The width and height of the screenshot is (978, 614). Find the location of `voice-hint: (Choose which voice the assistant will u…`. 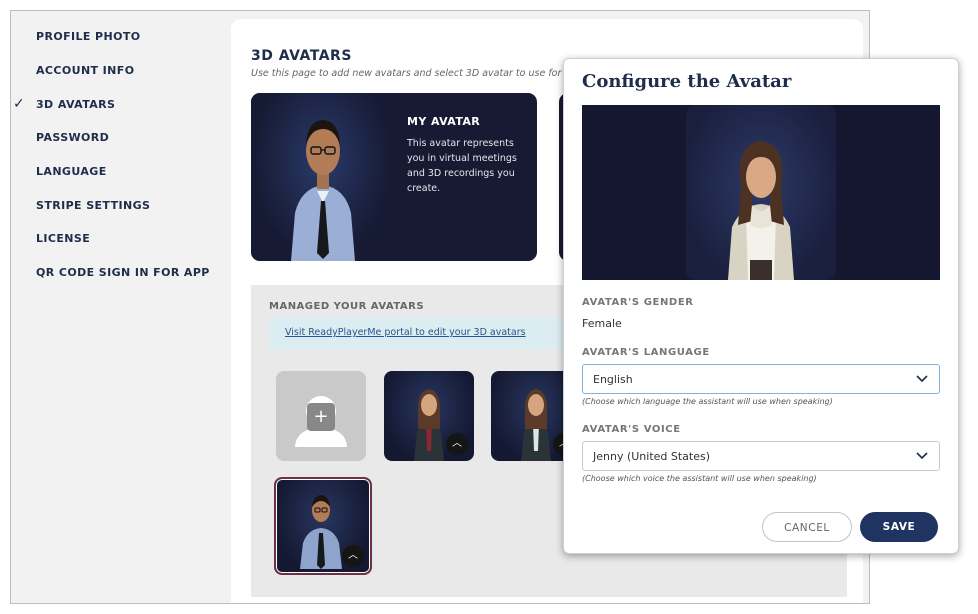

voice-hint: (Choose which voice the assistant will u… is located at coordinates (699, 478).